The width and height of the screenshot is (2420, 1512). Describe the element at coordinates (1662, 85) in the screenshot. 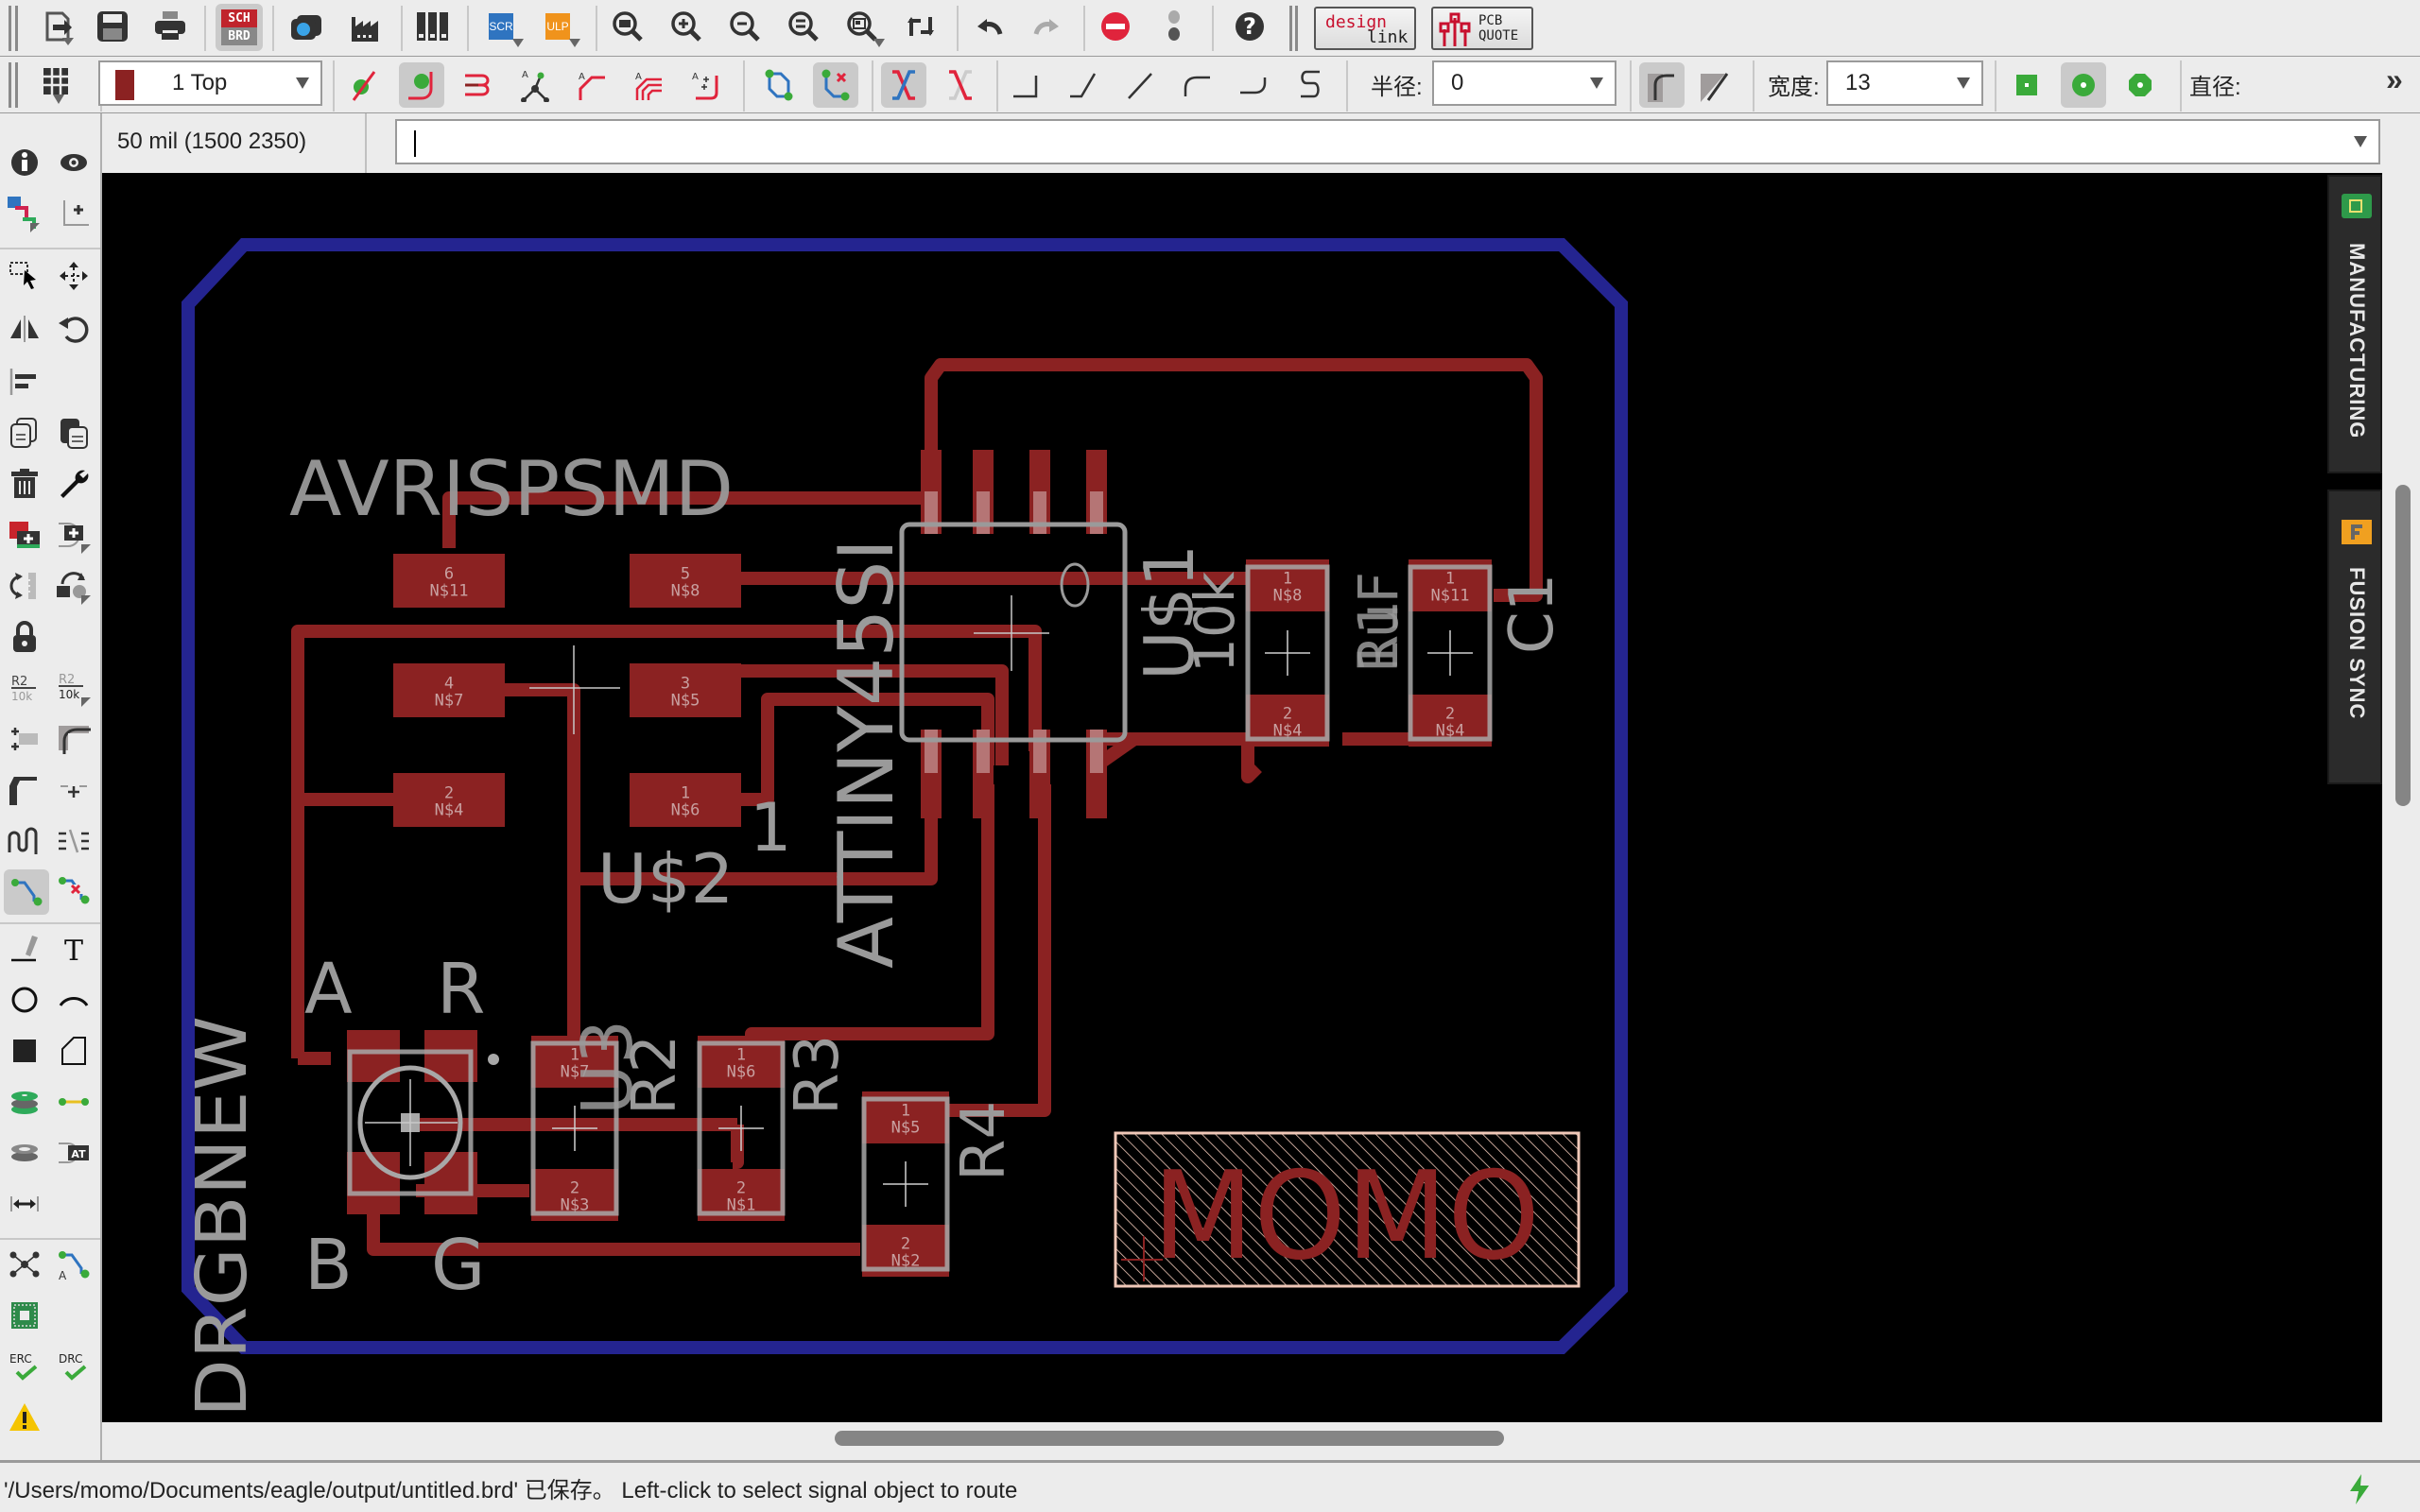

I see `miter-round-button` at that location.